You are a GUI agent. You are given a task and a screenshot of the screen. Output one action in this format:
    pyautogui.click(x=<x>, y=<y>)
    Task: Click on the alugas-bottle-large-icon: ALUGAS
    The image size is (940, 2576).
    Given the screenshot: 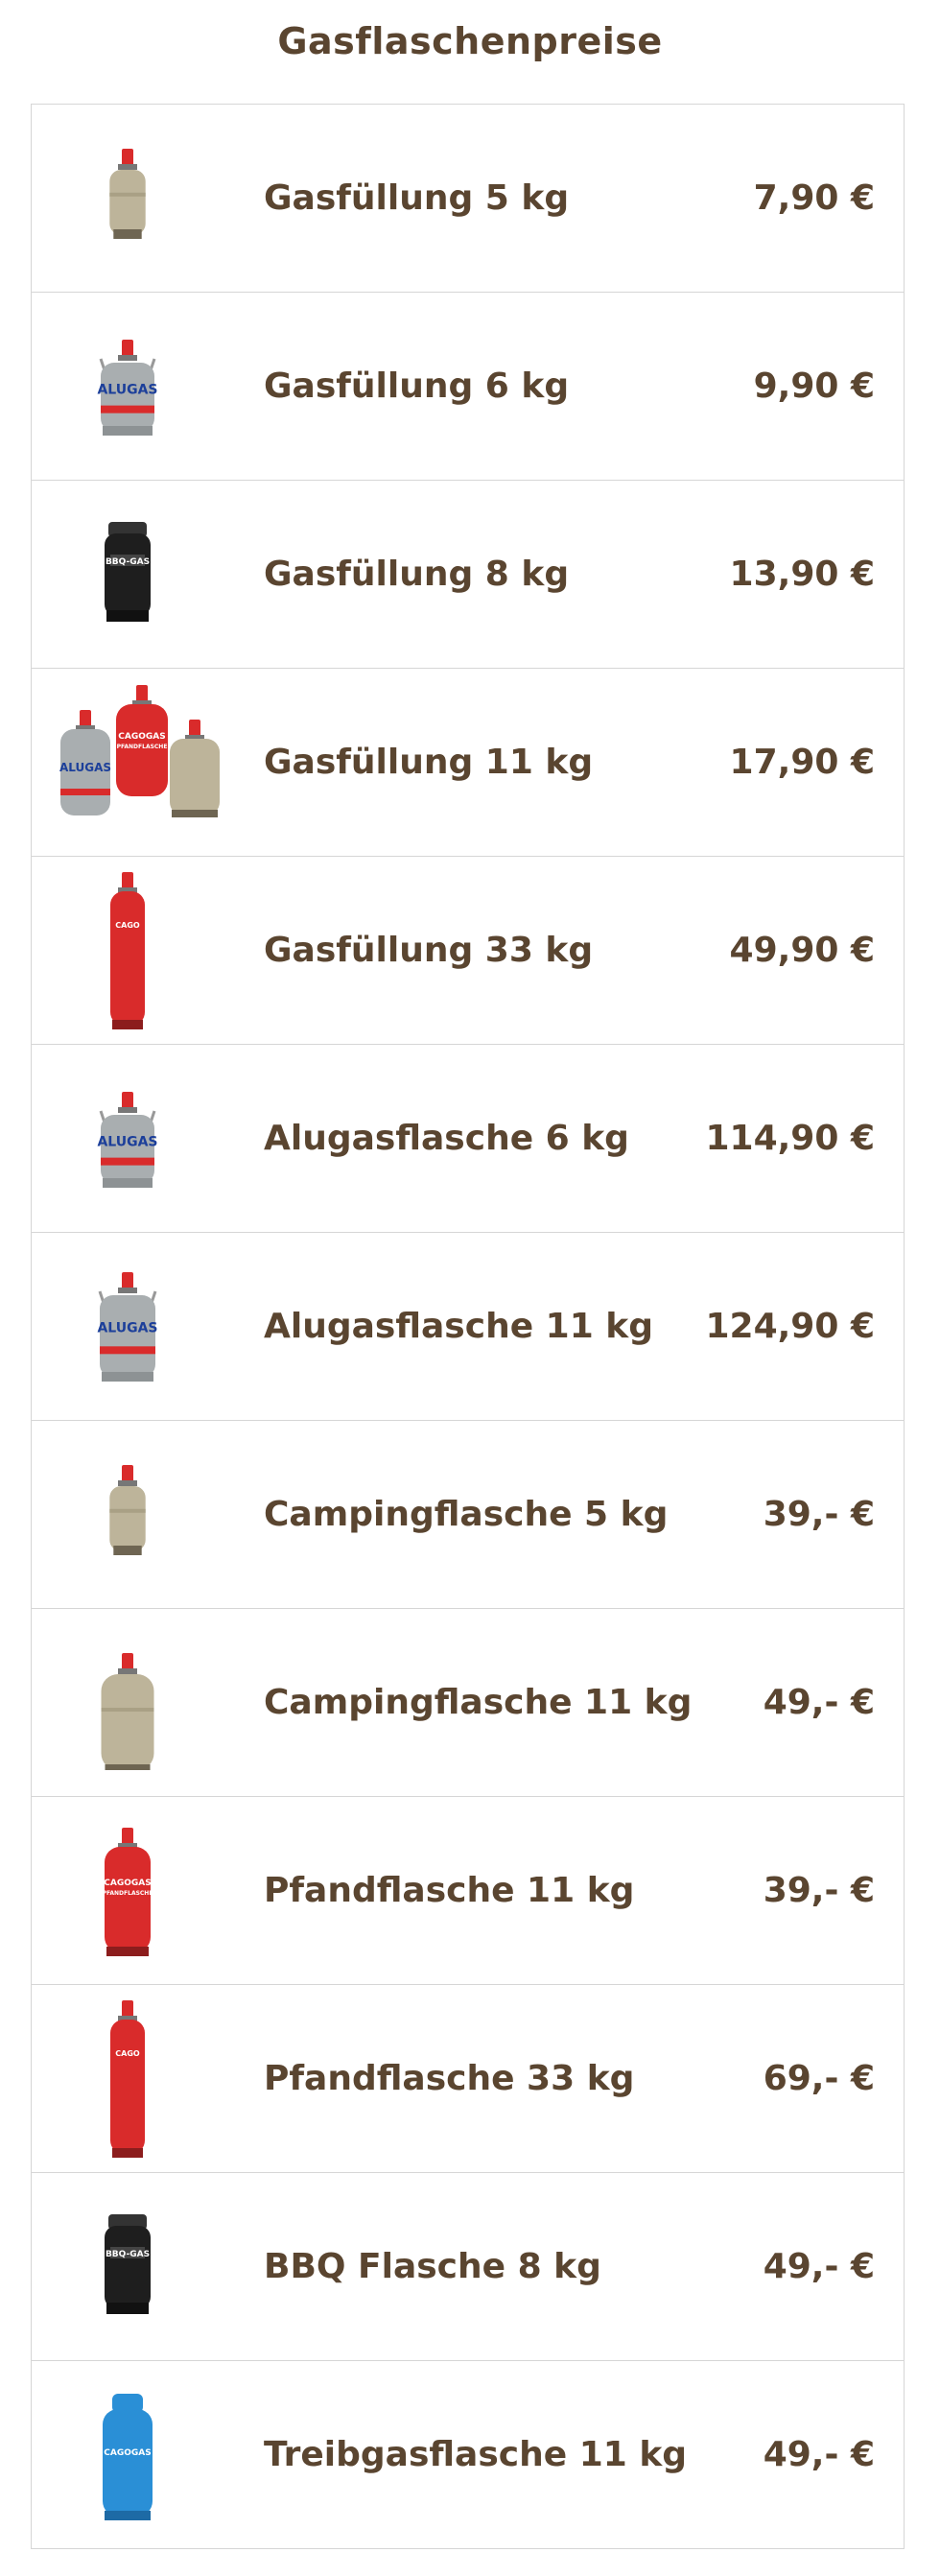 What is the action you would take?
    pyautogui.click(x=127, y=1327)
    